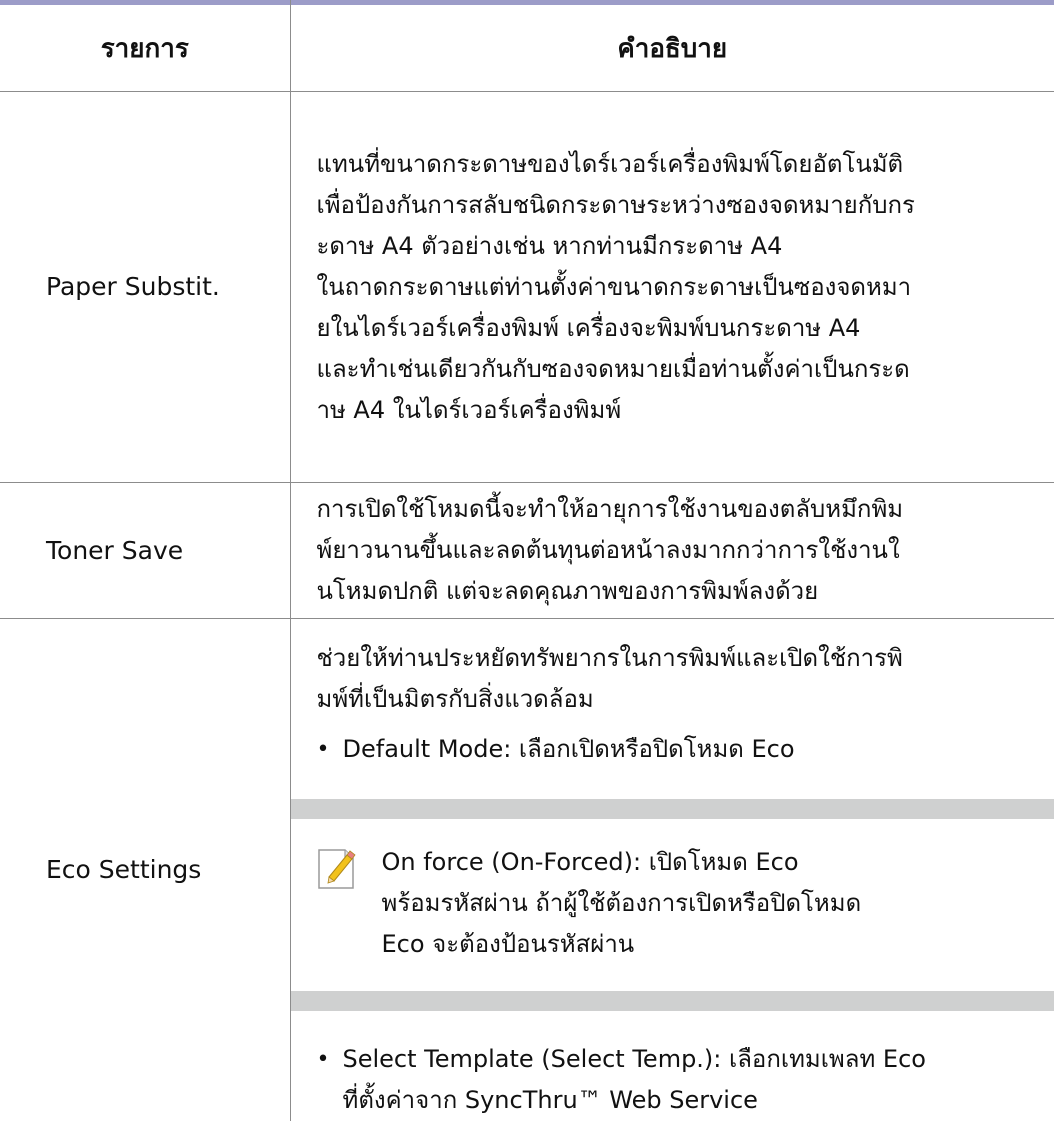 The width and height of the screenshot is (1054, 1121). Describe the element at coordinates (681, 410) in the screenshot. I see `description-line: าษ A4 ในไดร์เวอร์เครื่องพิมพ์` at that location.